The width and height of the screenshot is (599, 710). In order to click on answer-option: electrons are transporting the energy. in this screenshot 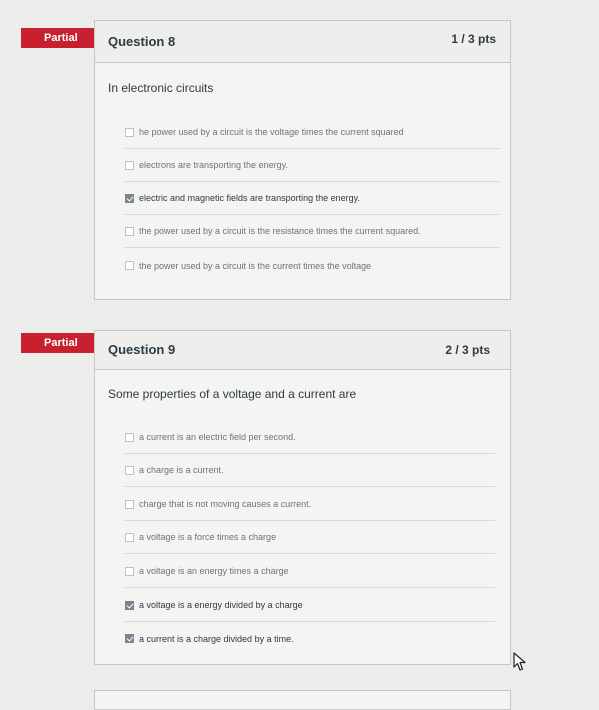, I will do `click(312, 165)`.